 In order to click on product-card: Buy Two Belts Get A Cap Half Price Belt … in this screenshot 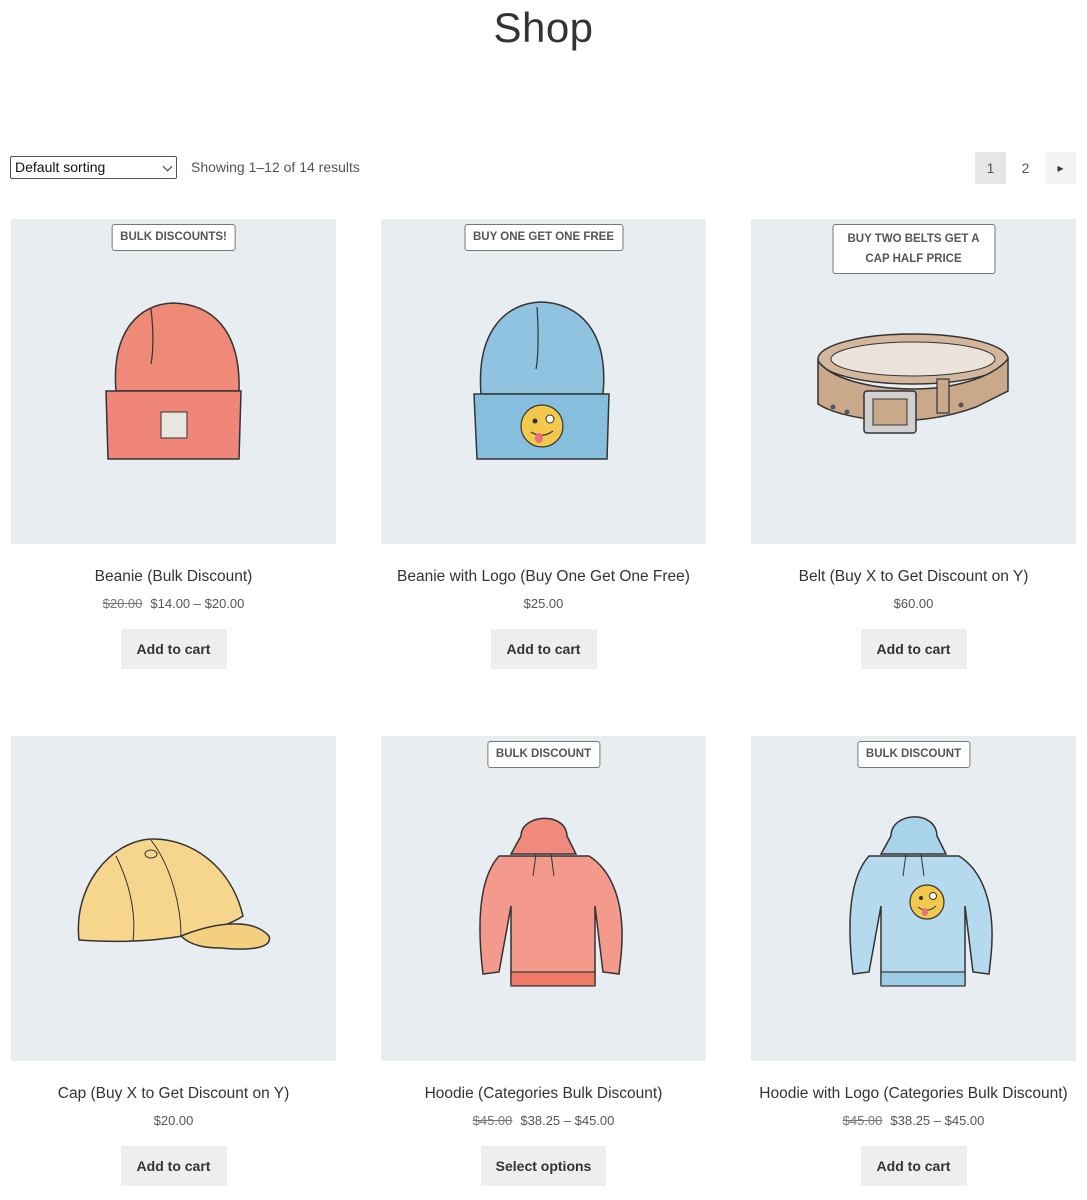, I will do `click(913, 444)`.